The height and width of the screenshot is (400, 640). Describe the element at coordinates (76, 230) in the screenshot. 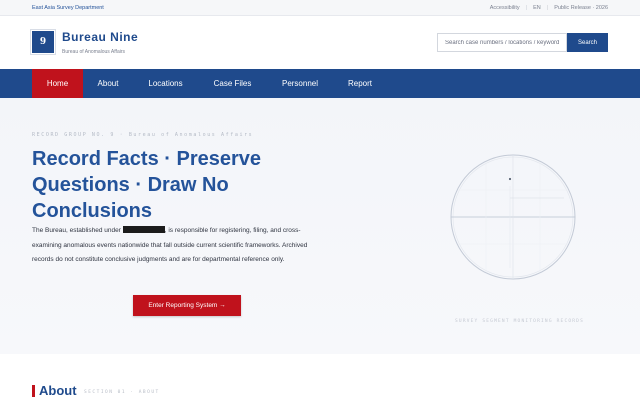

I see `hero-description-start: The Bureau, established under` at that location.